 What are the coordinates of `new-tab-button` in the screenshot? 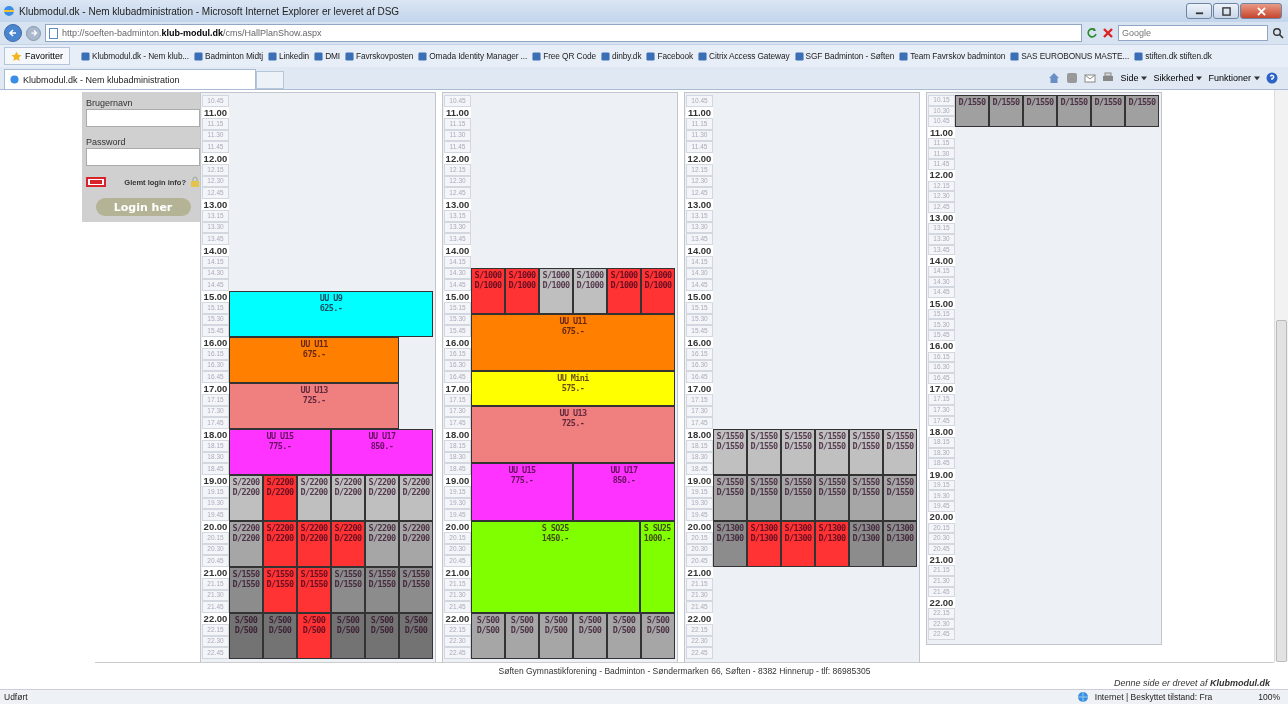 It's located at (270, 80).